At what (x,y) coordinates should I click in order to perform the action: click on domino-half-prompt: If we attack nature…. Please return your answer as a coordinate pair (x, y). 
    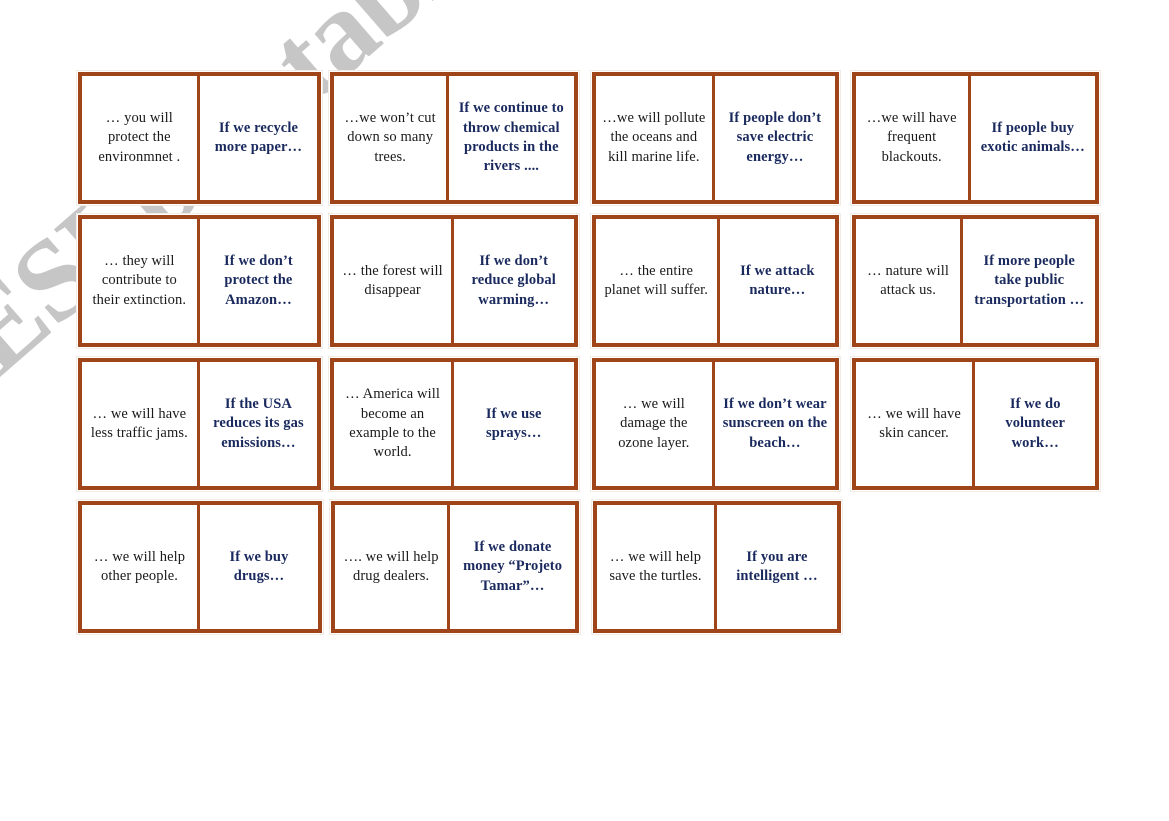
    Looking at the image, I should click on (777, 281).